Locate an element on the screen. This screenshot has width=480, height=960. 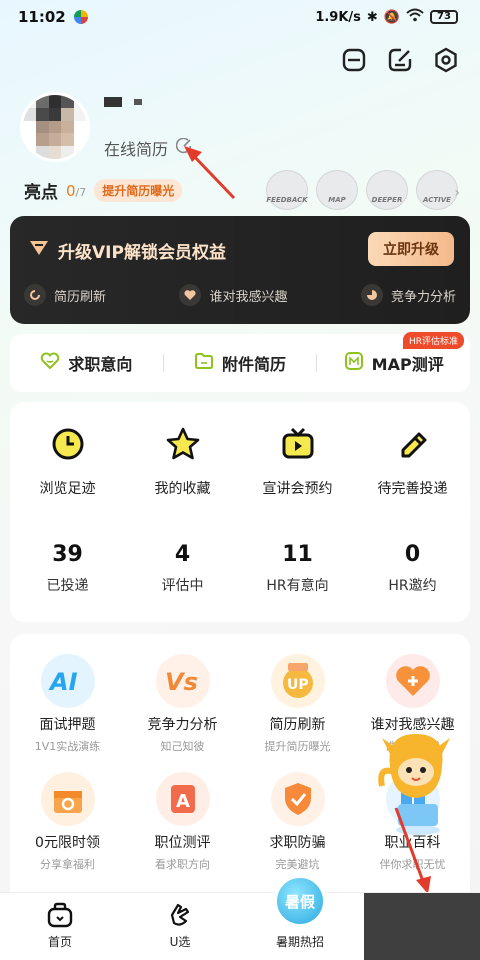
hr-standard-tag: HR评估标准 is located at coordinates (433, 340).